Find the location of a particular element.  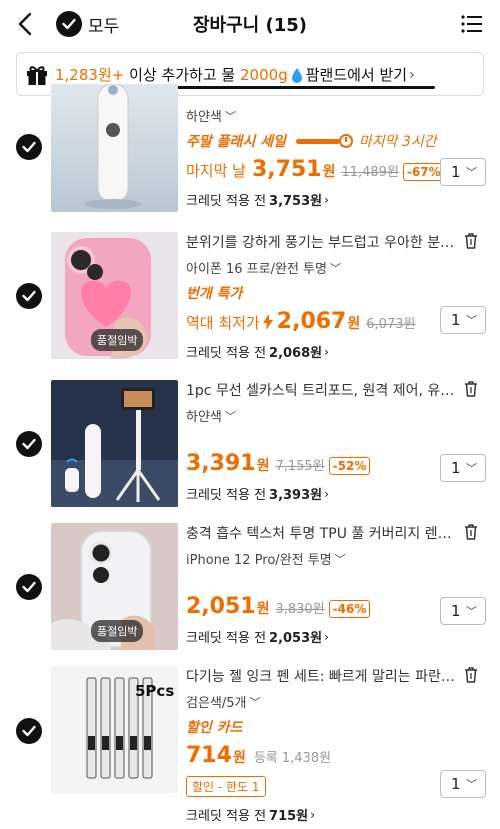

flash-sale-label: 주말 플래시 세일 is located at coordinates (236, 142).